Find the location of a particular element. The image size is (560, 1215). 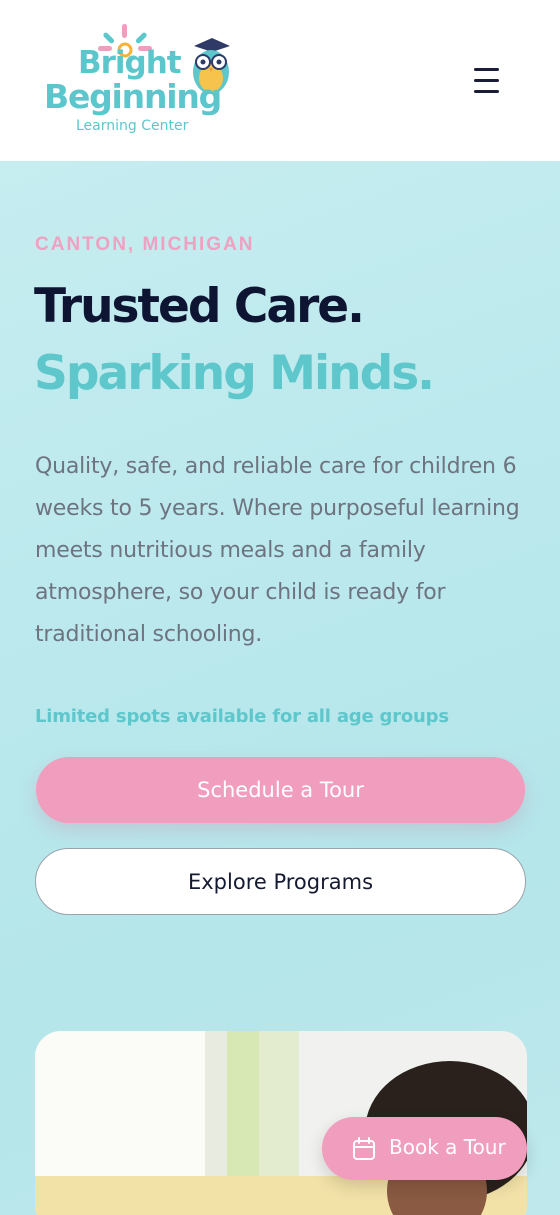

site-header: Bright Beginning Learning Center is located at coordinates (280, 80).